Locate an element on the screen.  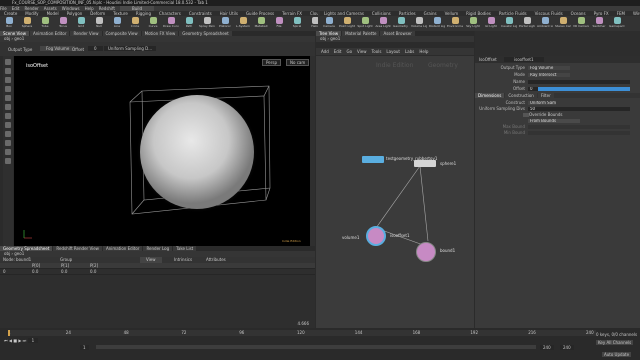
magnet-icon is located at coordinates (8, 134).